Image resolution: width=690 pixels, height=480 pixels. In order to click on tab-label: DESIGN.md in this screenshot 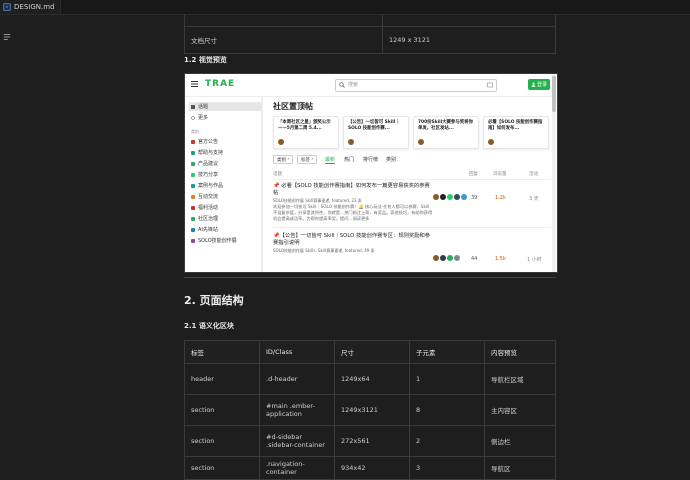, I will do `click(34, 7)`.